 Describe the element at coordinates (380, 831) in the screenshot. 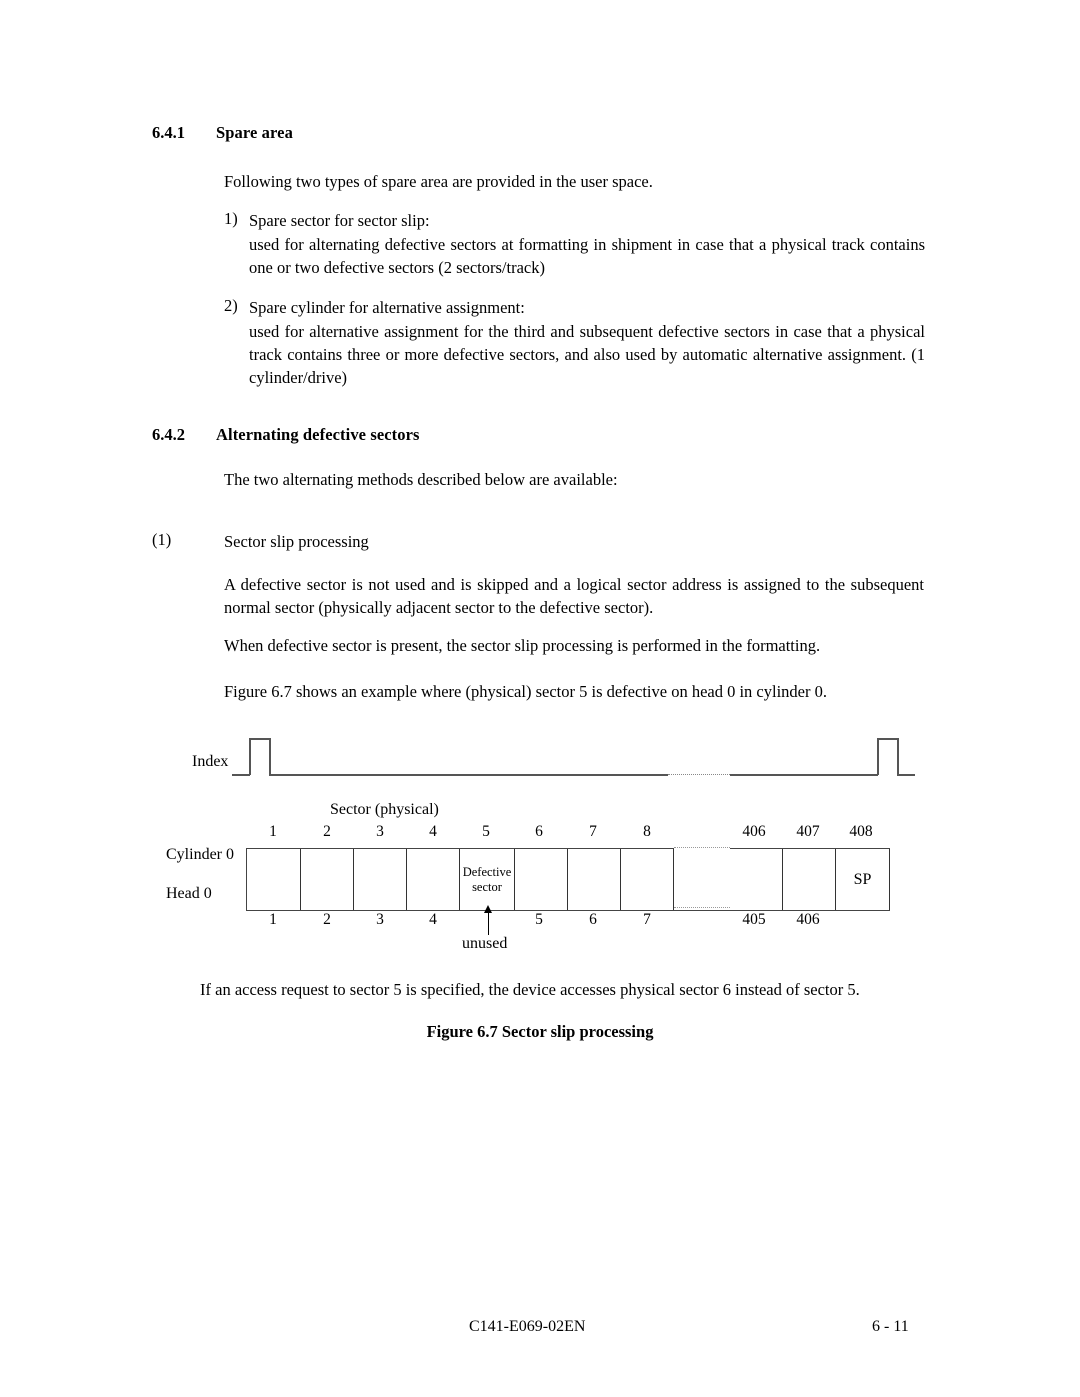

I see `physical-number: 3` at that location.